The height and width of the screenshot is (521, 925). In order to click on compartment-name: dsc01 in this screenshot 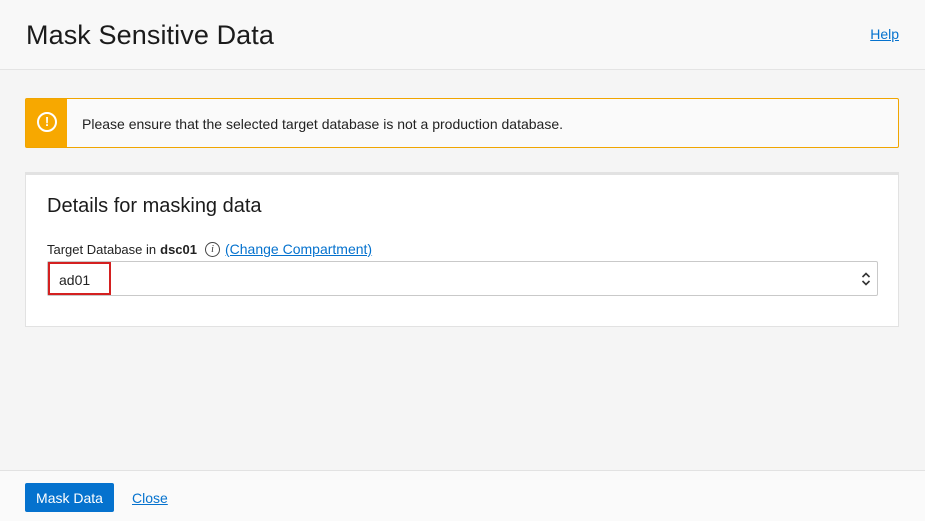, I will do `click(178, 249)`.